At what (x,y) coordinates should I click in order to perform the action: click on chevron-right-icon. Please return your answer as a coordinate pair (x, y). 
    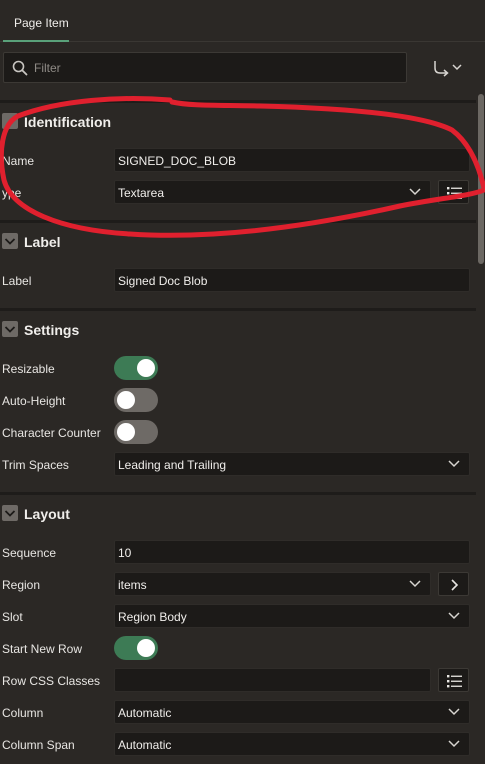
    Looking at the image, I should click on (455, 585).